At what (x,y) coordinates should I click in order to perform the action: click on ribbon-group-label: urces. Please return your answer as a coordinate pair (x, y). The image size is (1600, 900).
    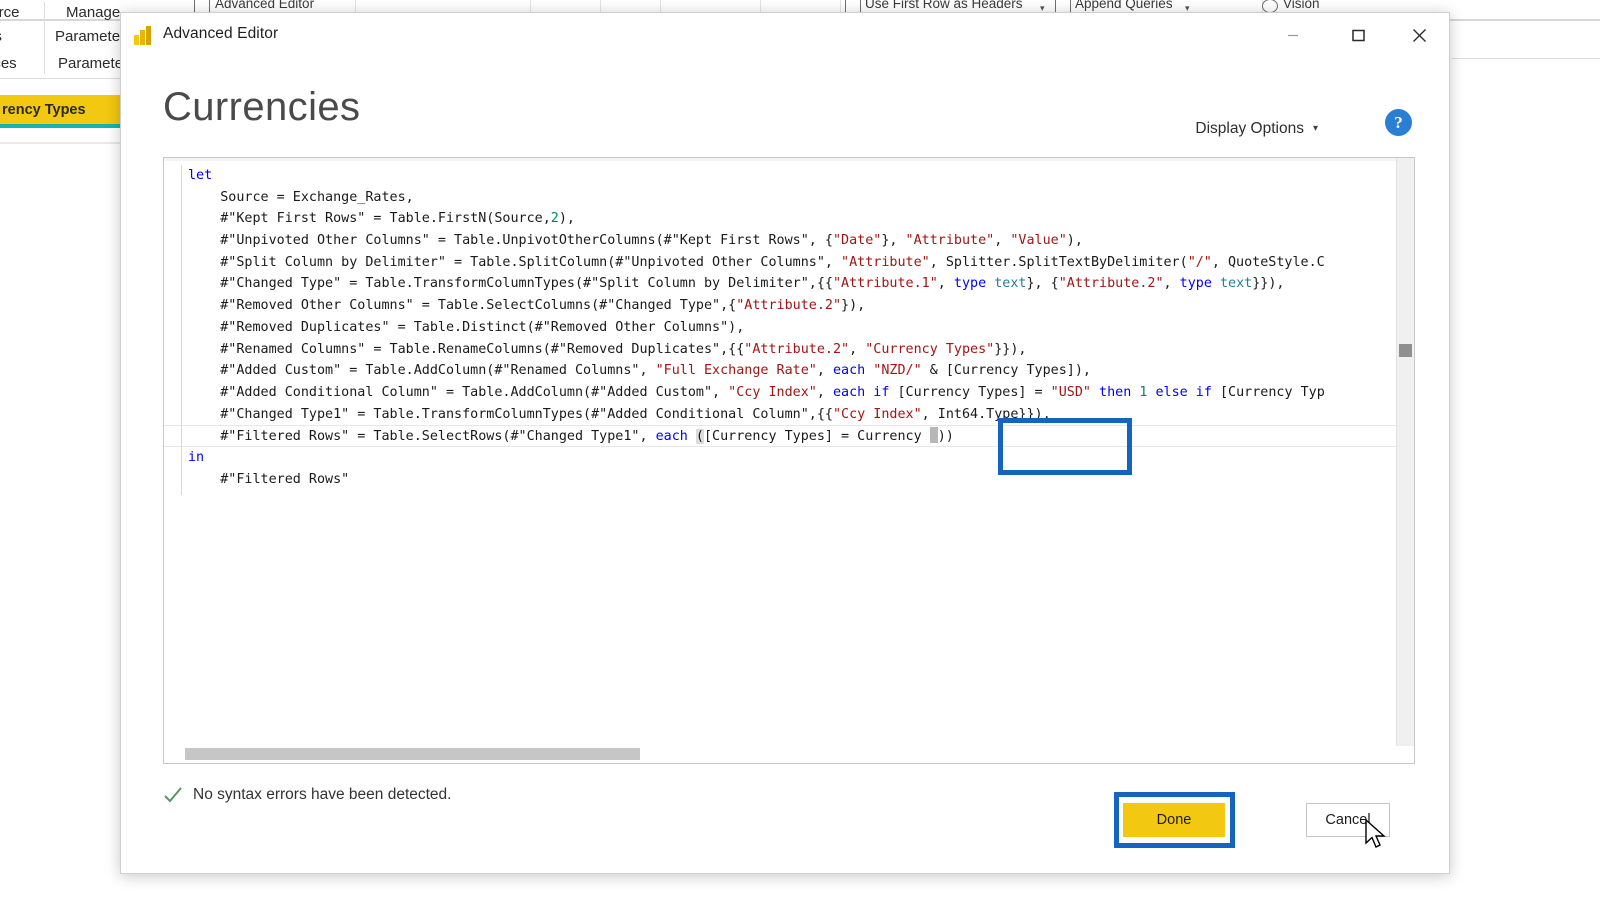
    Looking at the image, I should click on (8, 63).